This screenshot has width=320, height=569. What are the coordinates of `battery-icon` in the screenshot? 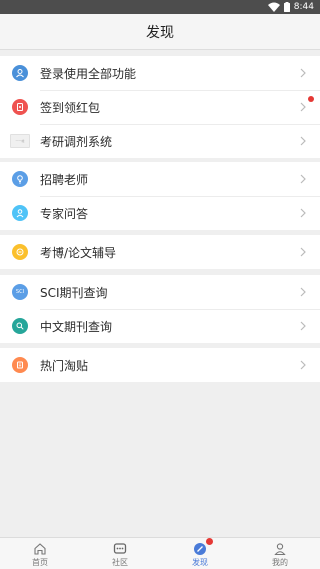 It's located at (286, 7).